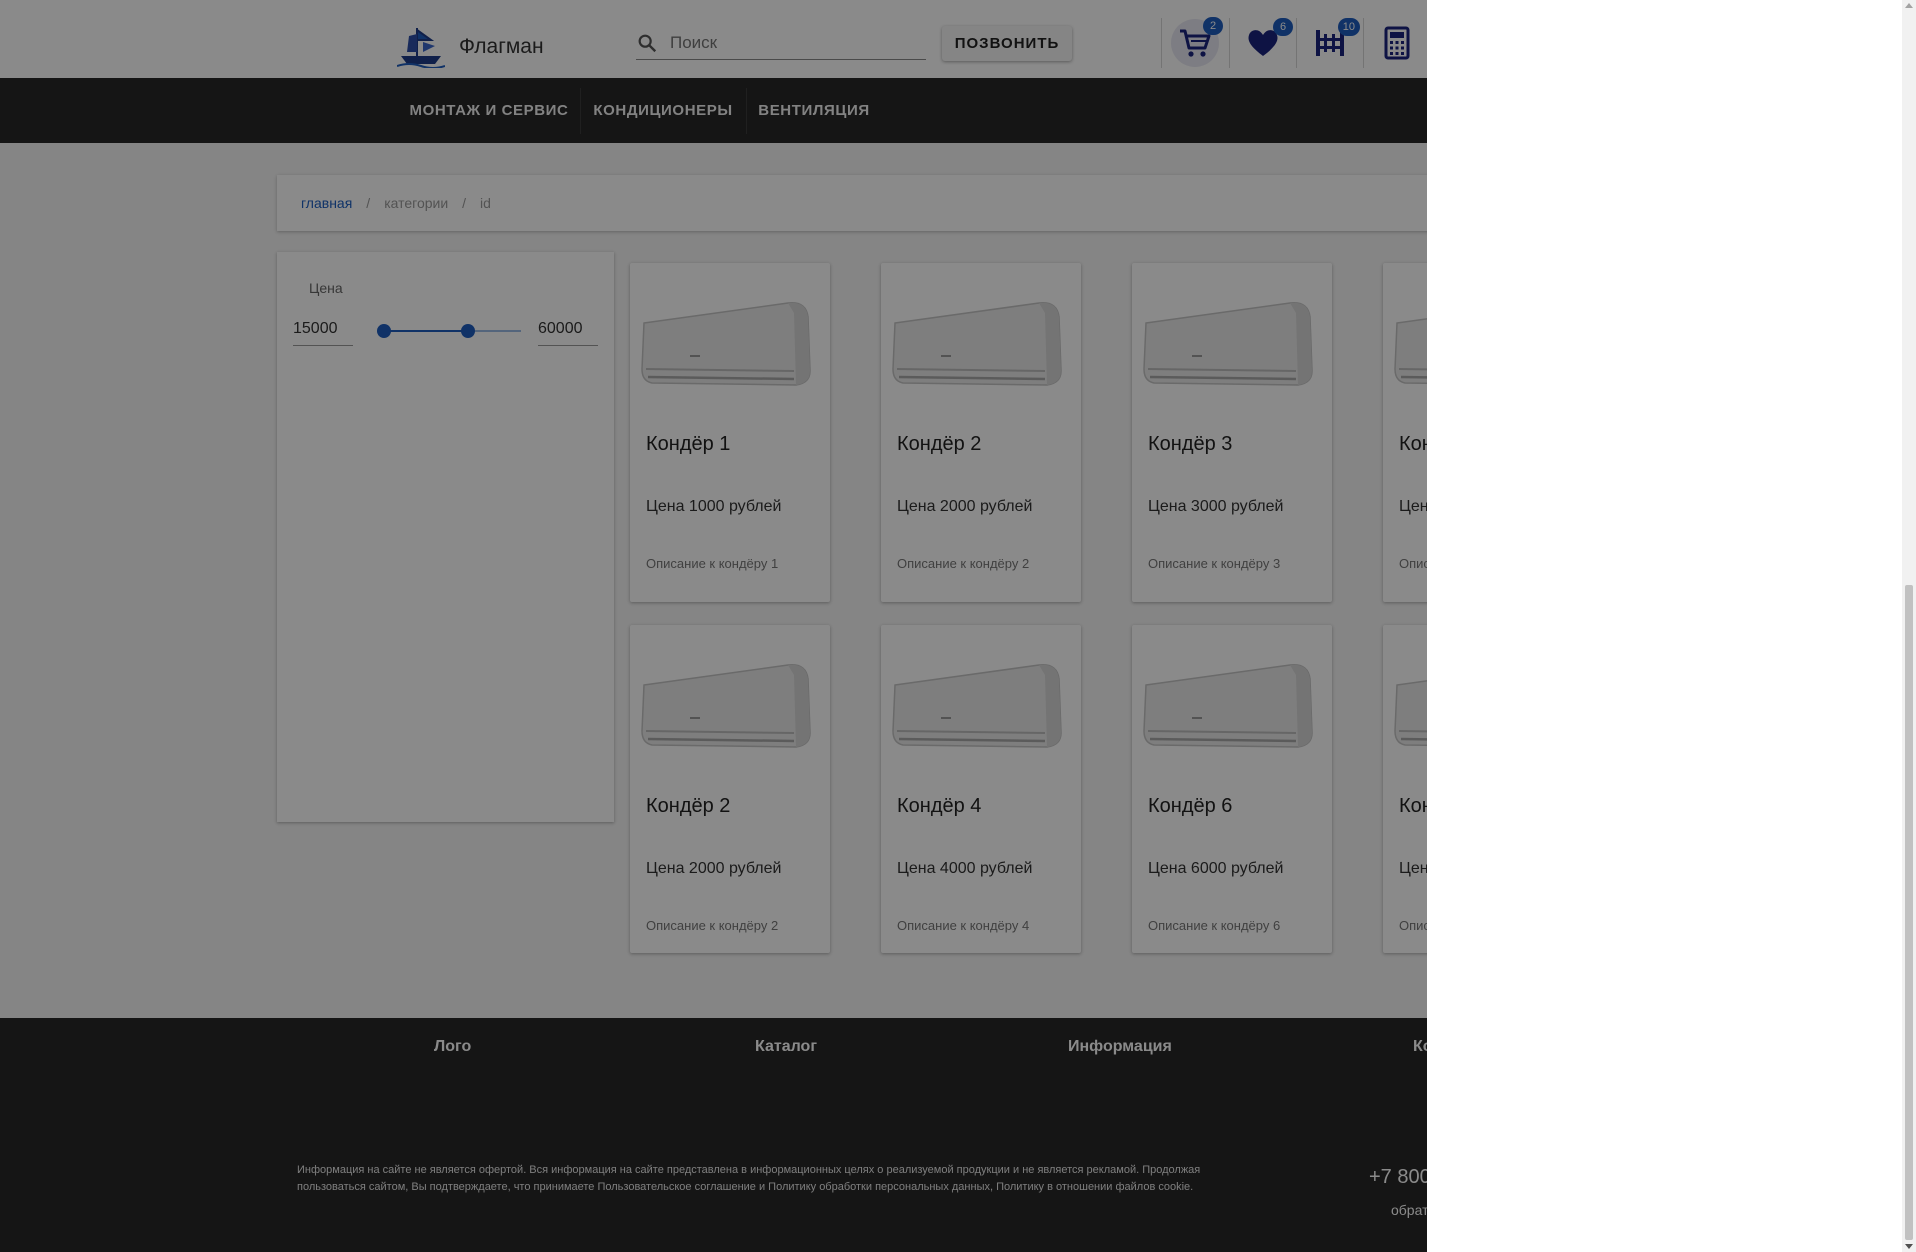  I want to click on scrollbar-thumb, so click(1909, 912).